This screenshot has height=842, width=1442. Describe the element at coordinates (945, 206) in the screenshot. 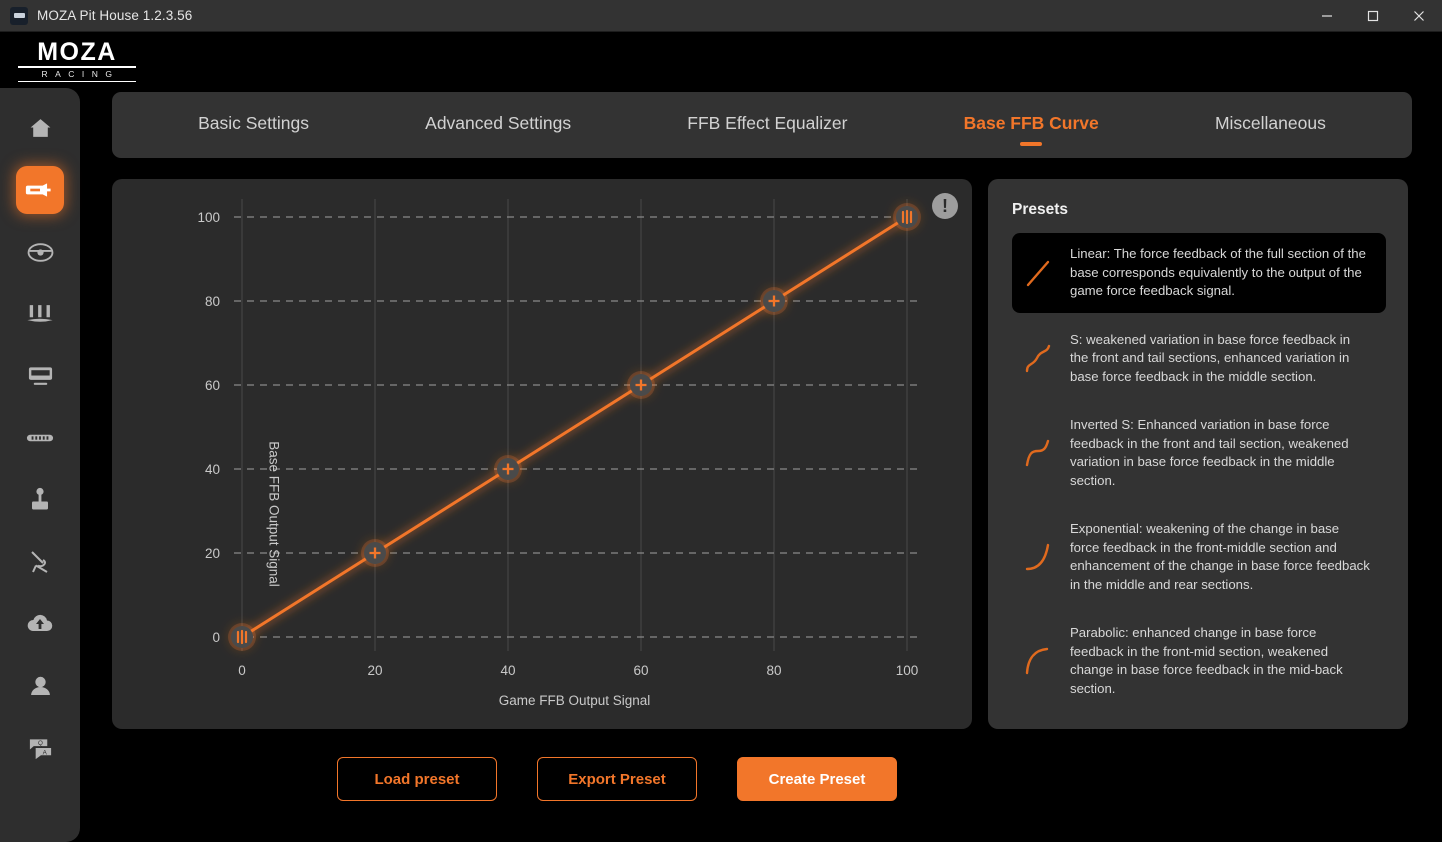

I see `exclamation-circle-icon: !` at that location.